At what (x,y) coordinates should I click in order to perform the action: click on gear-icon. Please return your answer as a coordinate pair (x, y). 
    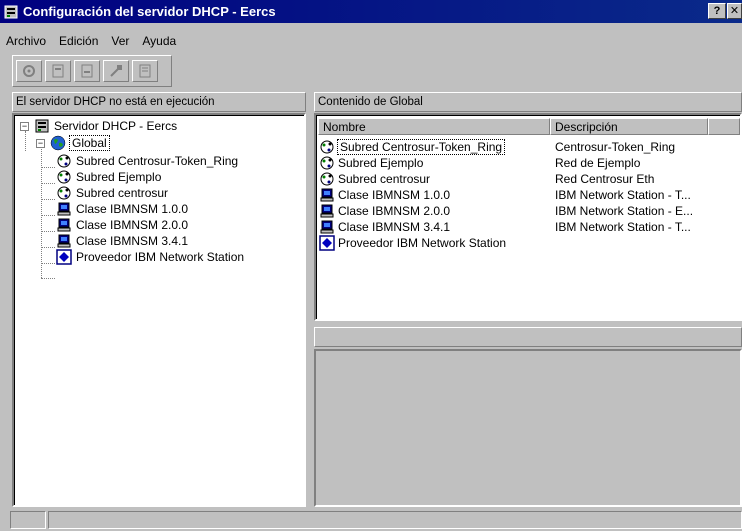
    Looking at the image, I should click on (29, 71).